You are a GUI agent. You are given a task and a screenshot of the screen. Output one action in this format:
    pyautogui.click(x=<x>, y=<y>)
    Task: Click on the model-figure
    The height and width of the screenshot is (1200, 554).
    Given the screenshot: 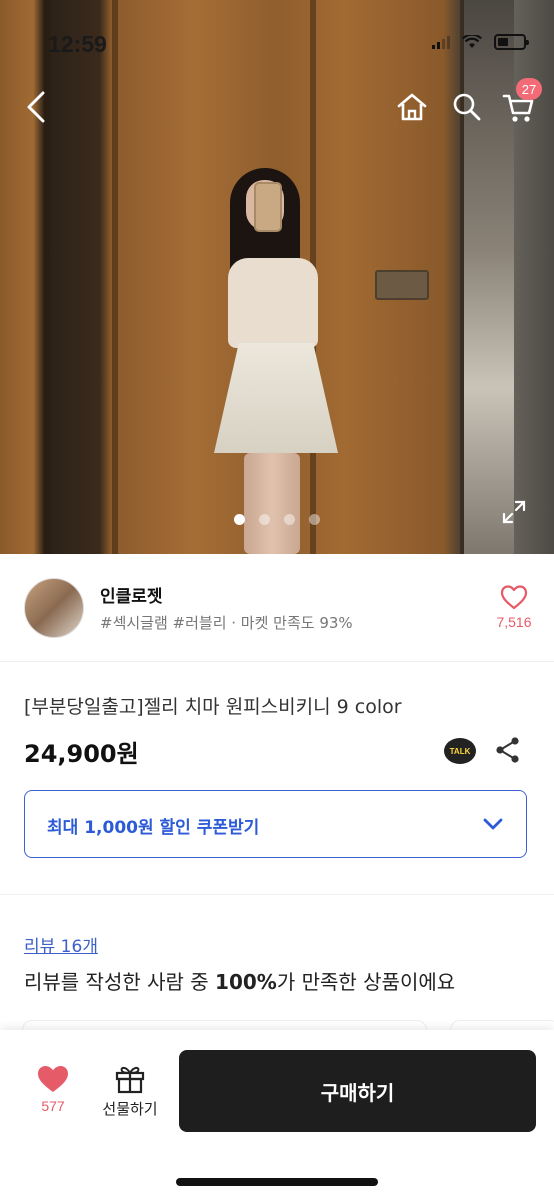 What is the action you would take?
    pyautogui.click(x=275, y=361)
    